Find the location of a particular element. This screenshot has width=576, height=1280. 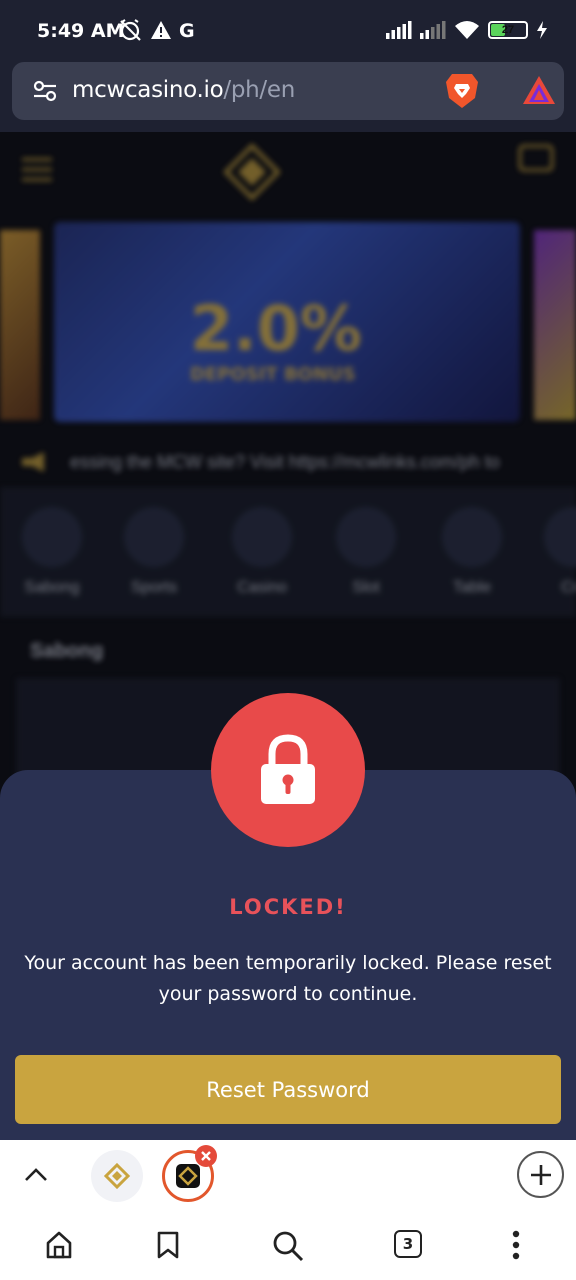

menu-icon is located at coordinates (37, 169).